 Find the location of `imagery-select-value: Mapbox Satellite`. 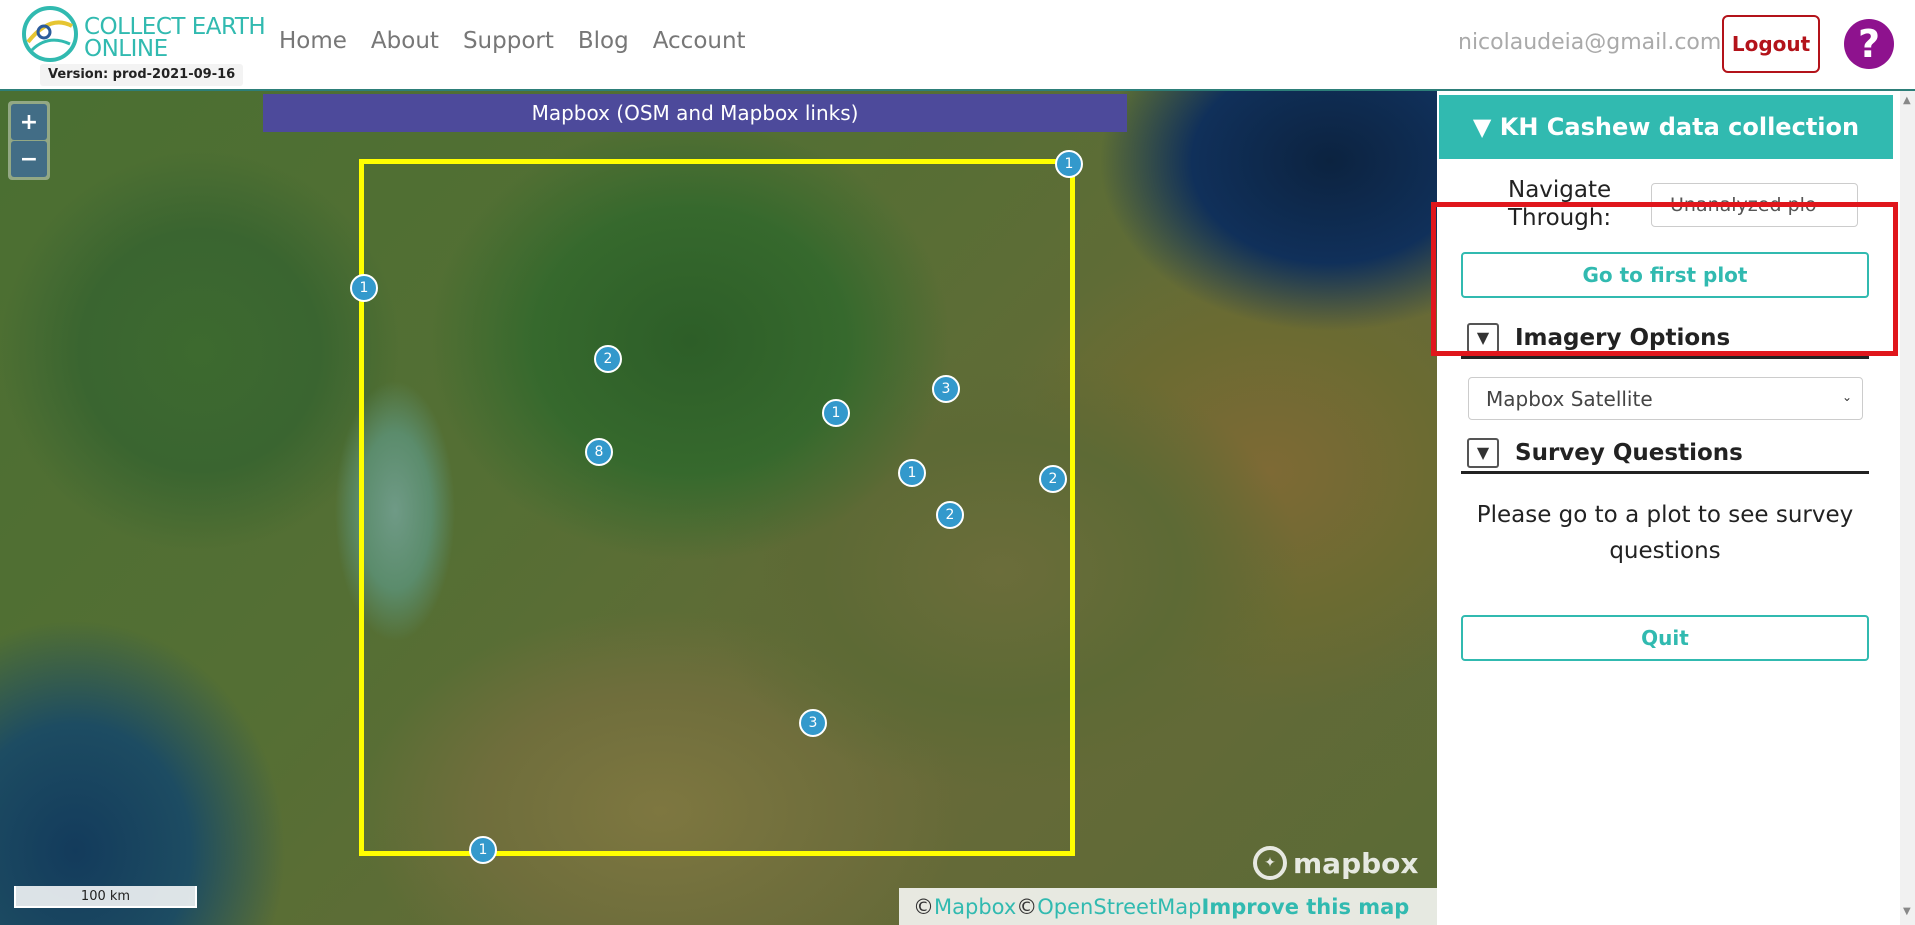

imagery-select-value: Mapbox Satellite is located at coordinates (1569, 398).